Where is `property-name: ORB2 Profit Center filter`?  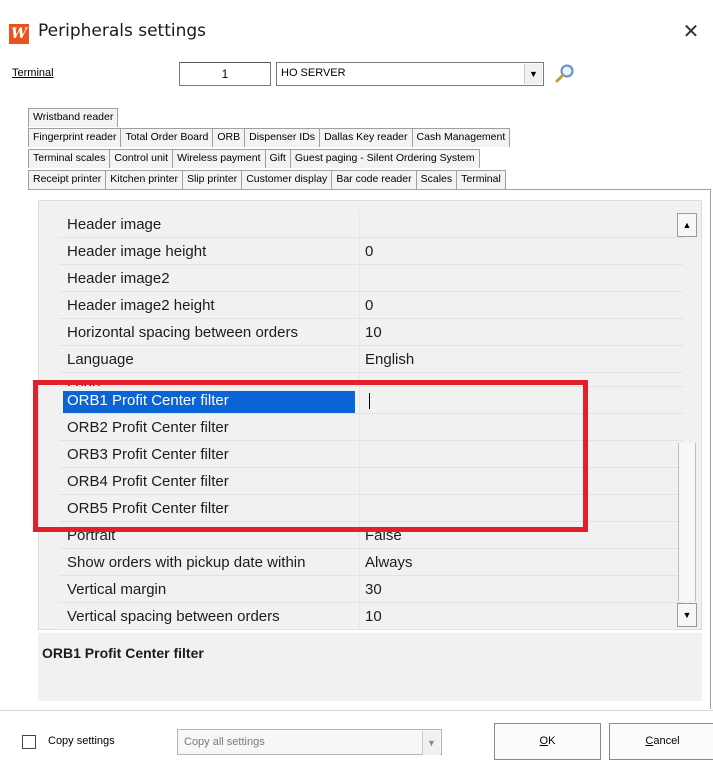 property-name: ORB2 Profit Center filter is located at coordinates (148, 427).